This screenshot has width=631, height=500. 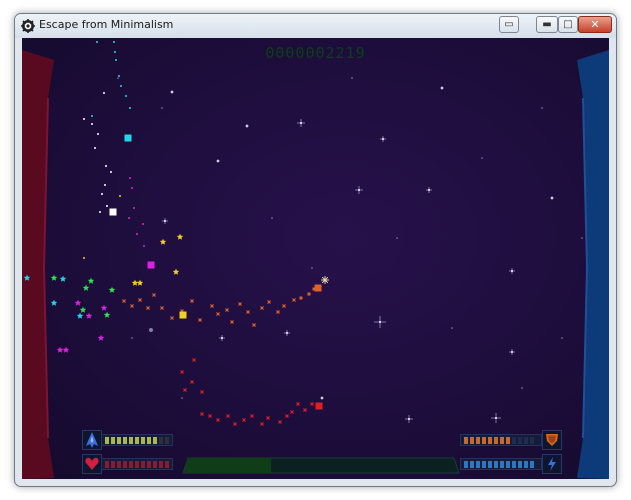 What do you see at coordinates (151, 330) in the screenshot?
I see `small-orb-enemy` at bounding box center [151, 330].